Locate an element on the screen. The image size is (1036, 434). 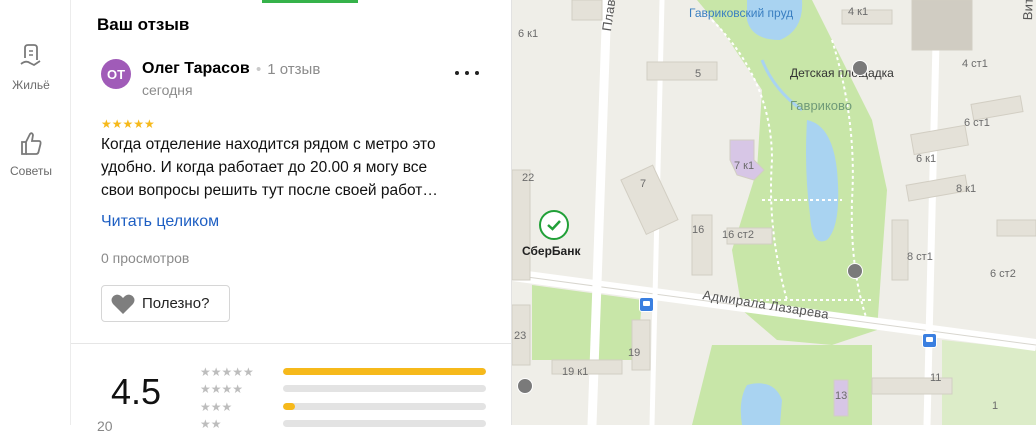
heart-icon is located at coordinates (123, 304).